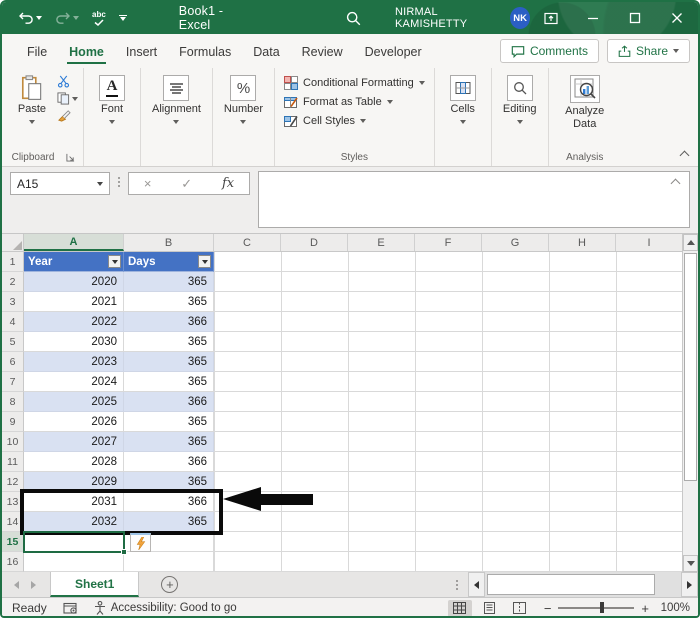 This screenshot has height=618, width=700. I want to click on tab-data: Data, so click(266, 51).